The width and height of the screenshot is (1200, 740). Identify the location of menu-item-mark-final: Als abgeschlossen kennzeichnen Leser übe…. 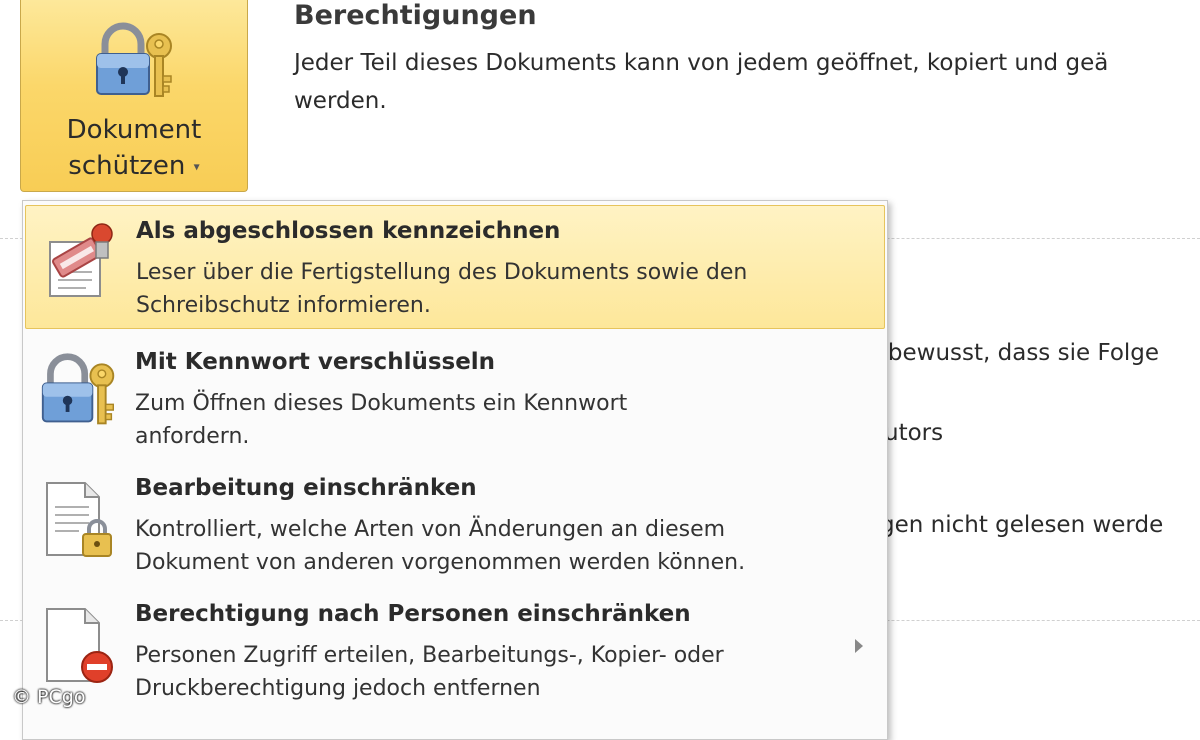
(455, 267).